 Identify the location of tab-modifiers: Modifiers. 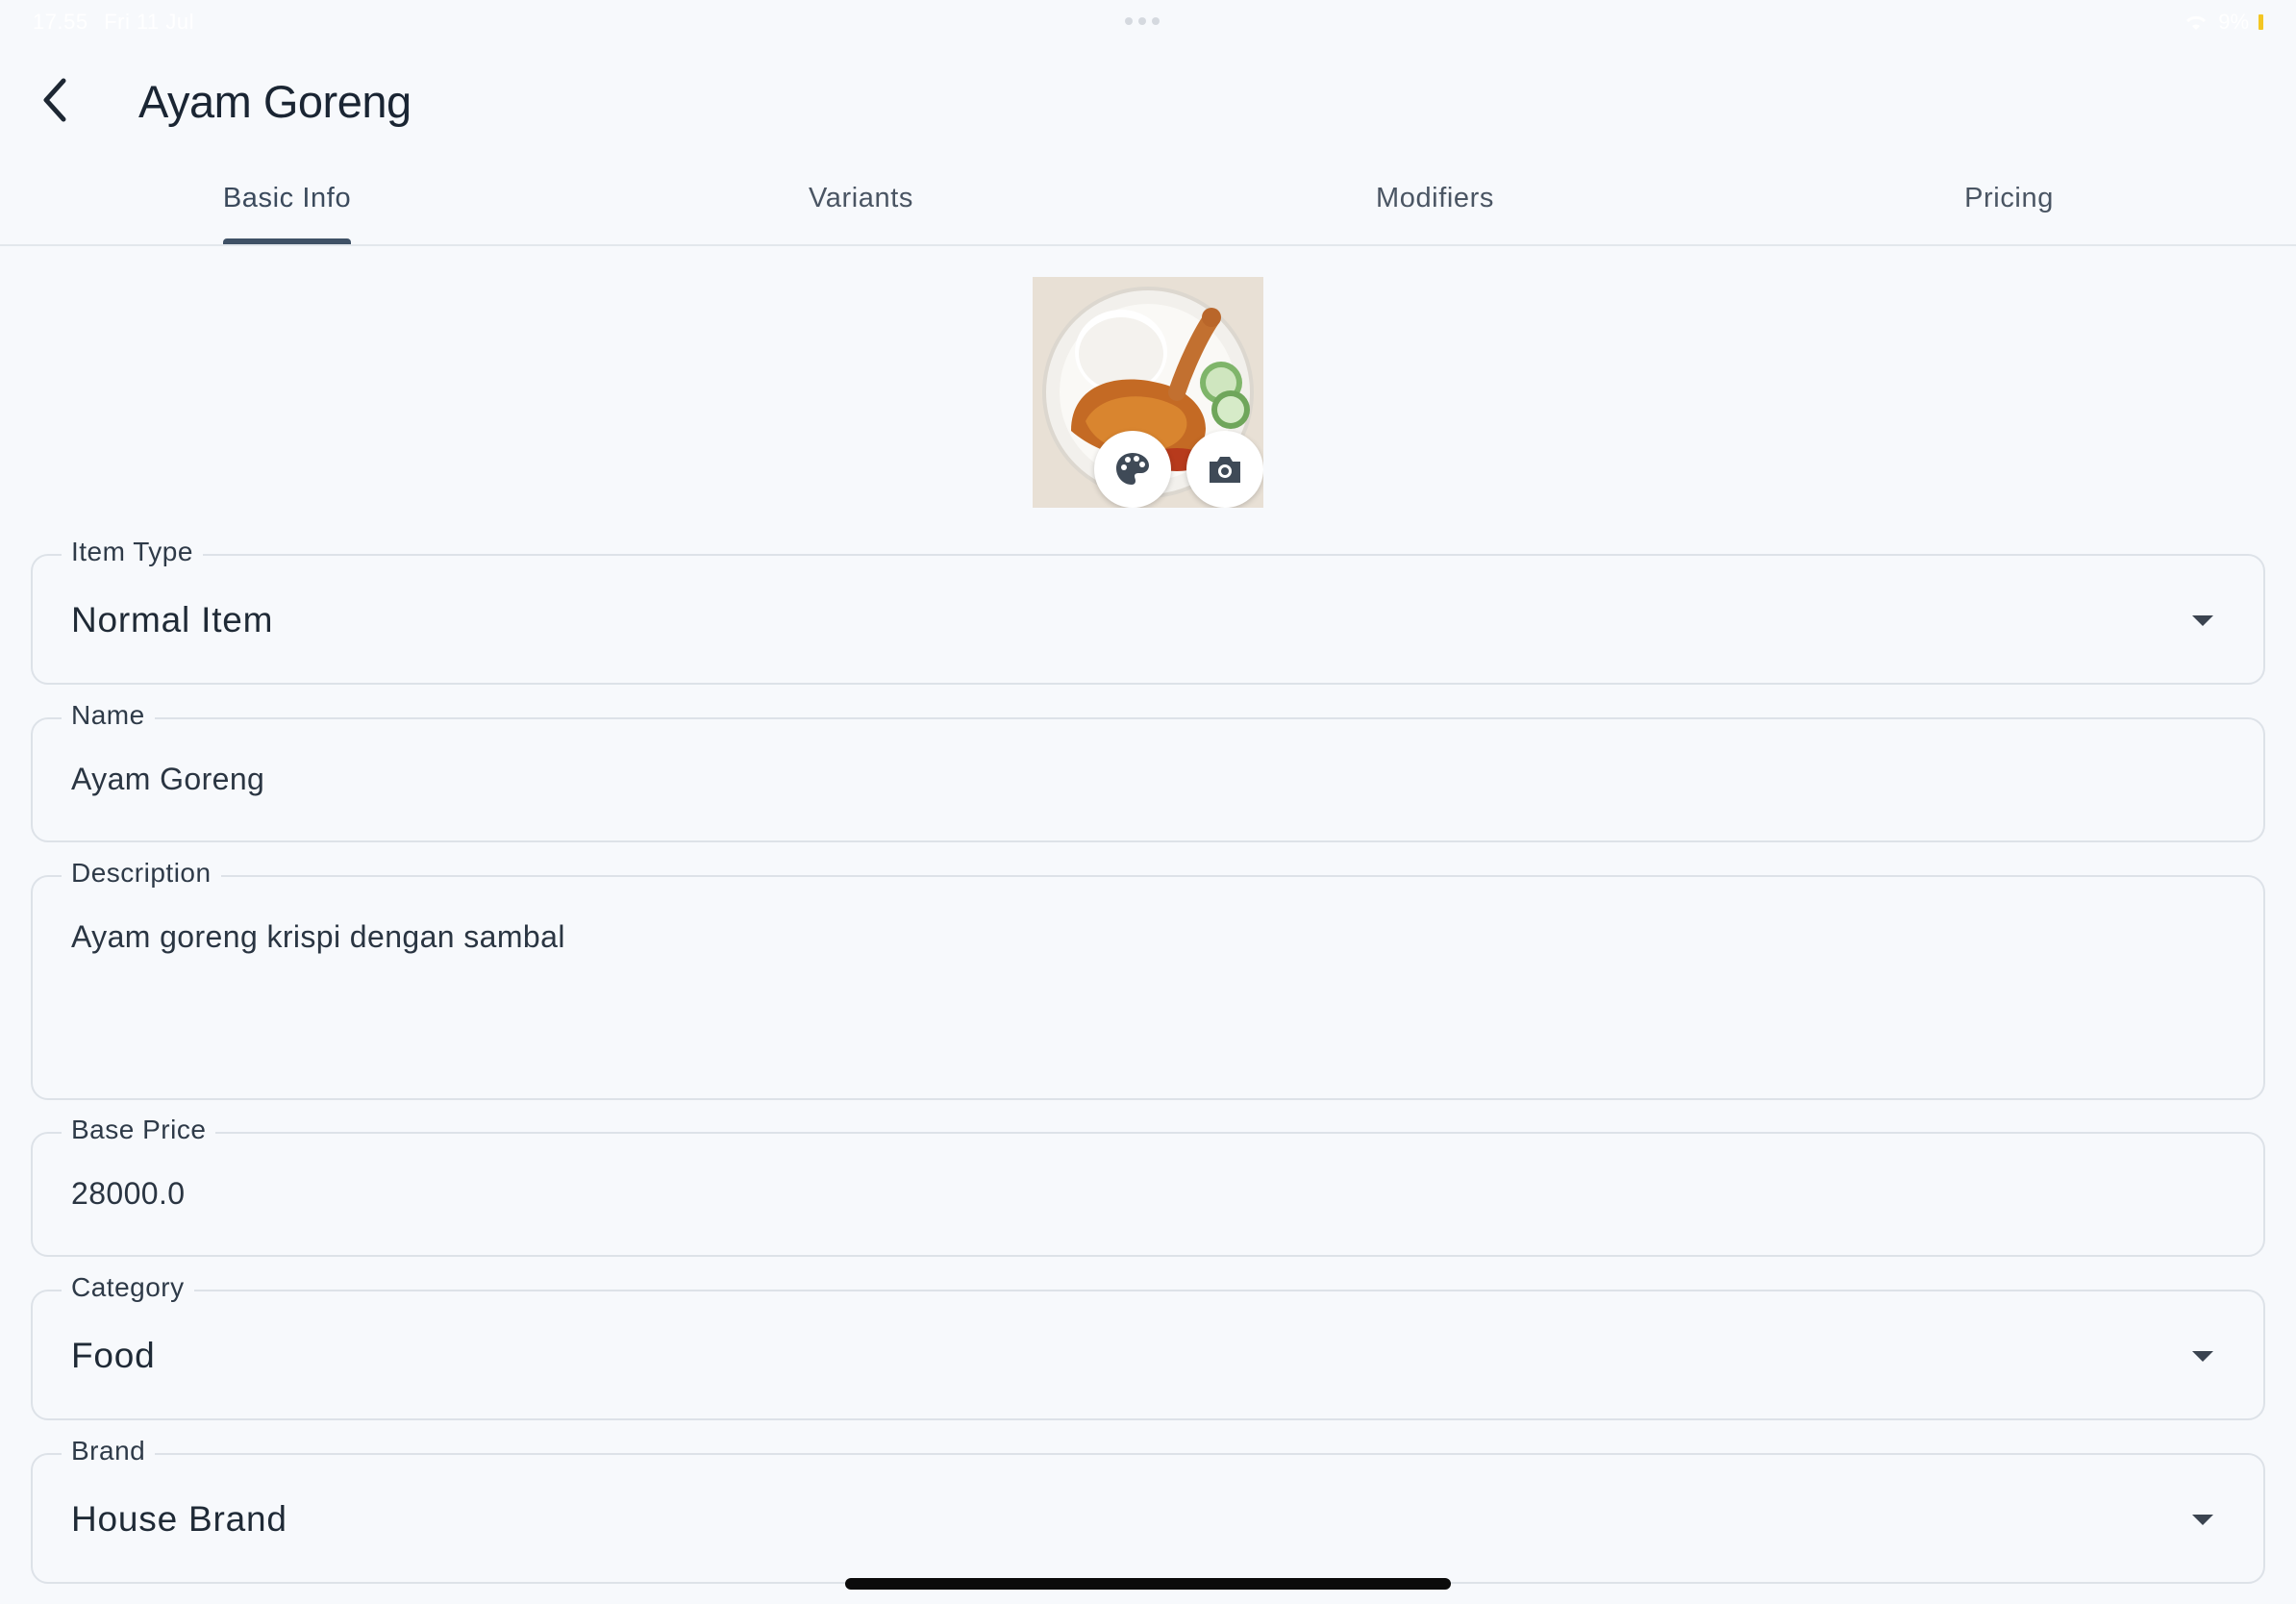
(1435, 203).